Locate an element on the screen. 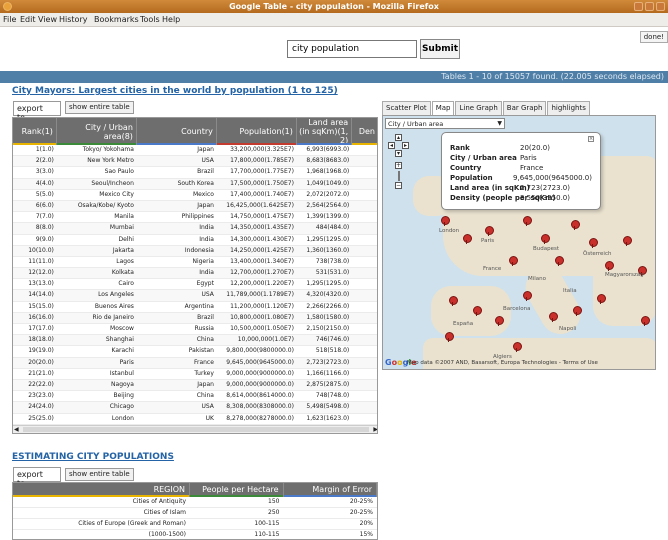 The image size is (668, 540). menu-history: History is located at coordinates (73, 19).